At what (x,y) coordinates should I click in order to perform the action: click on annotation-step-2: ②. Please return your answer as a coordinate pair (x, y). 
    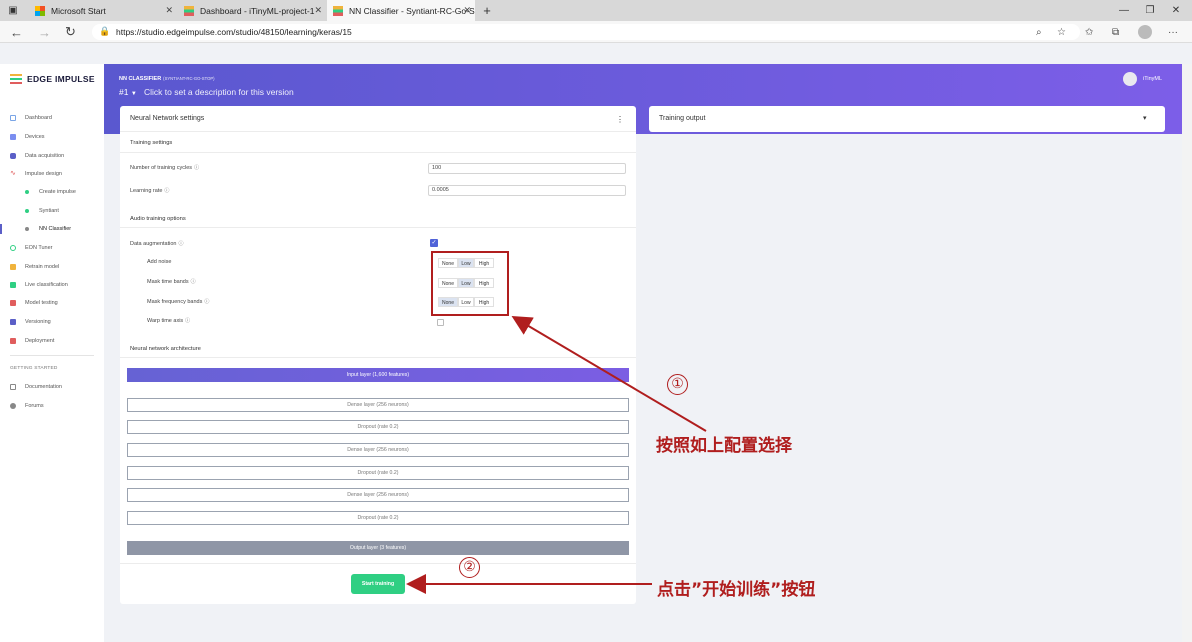
    Looking at the image, I should click on (469, 567).